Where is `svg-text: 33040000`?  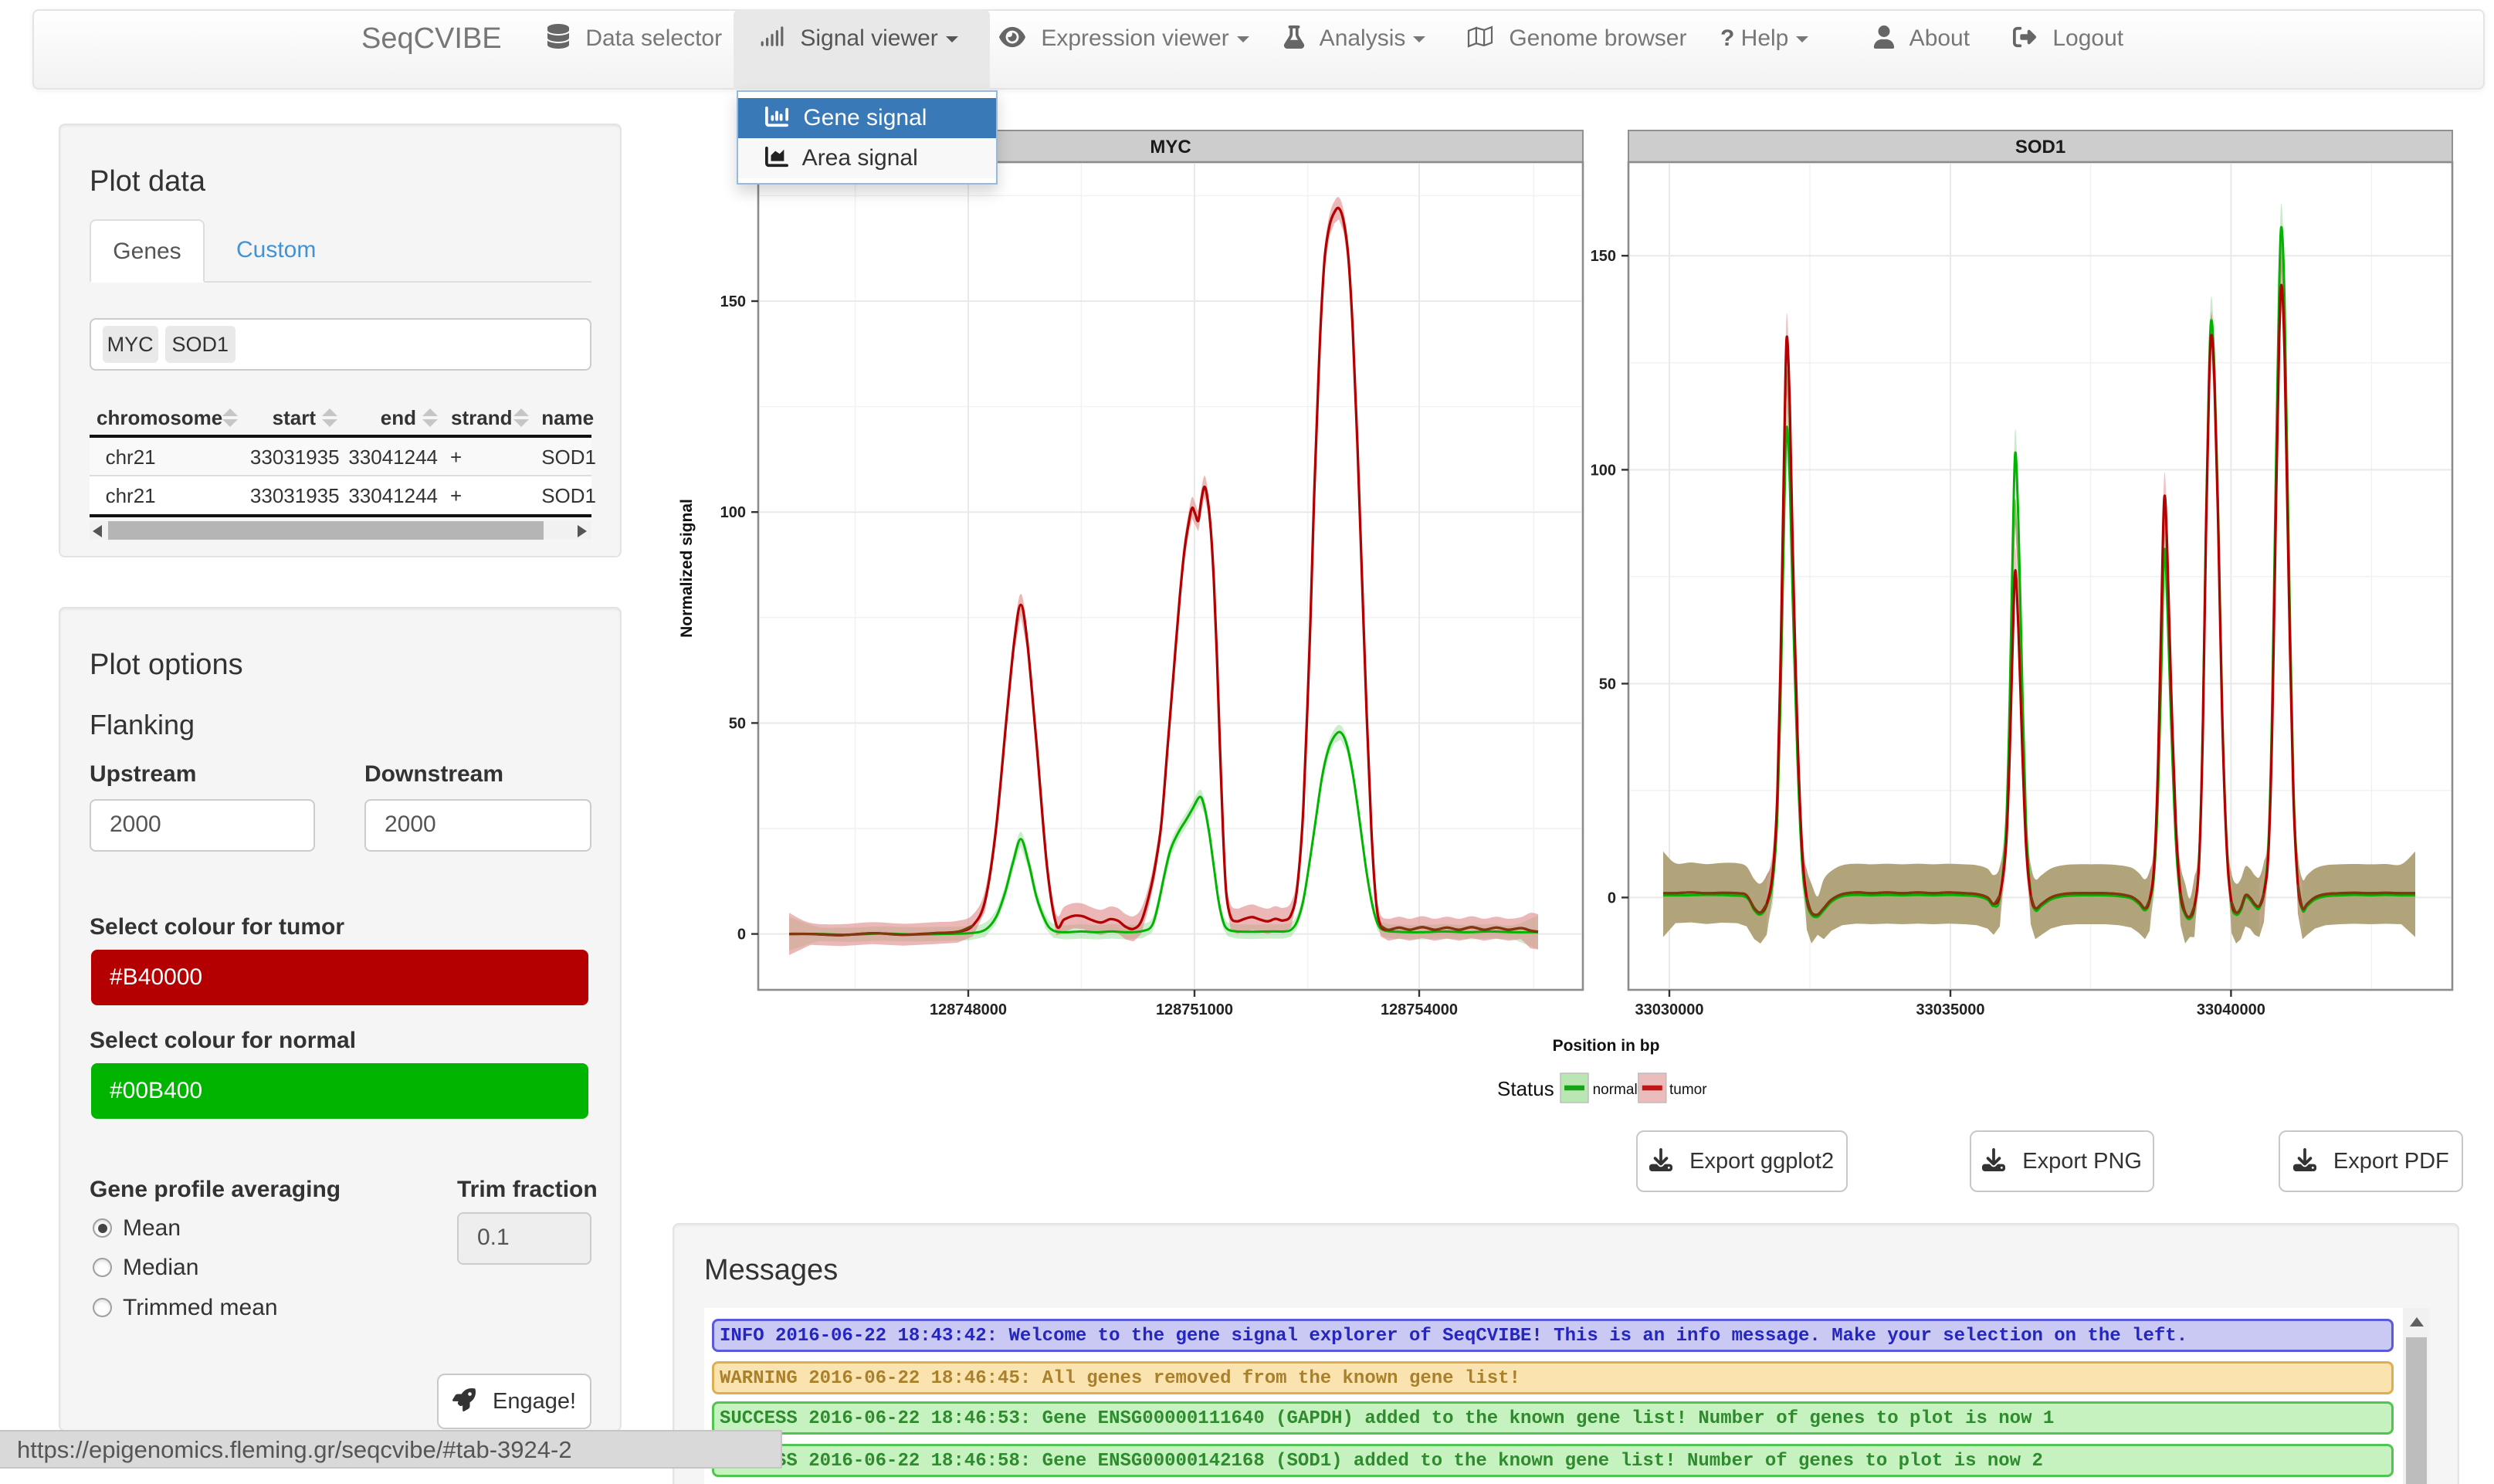
svg-text: 33040000 is located at coordinates (2231, 1009).